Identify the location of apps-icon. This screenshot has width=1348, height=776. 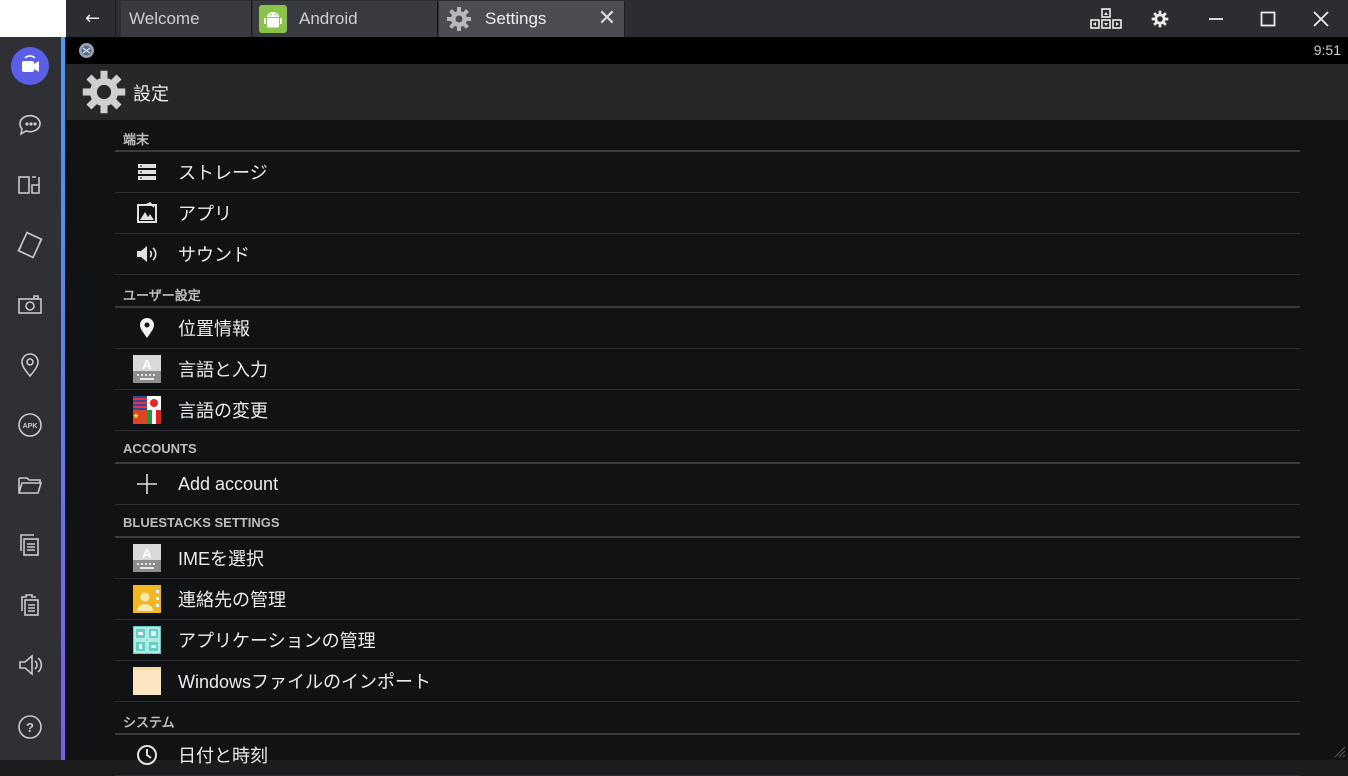
(147, 213).